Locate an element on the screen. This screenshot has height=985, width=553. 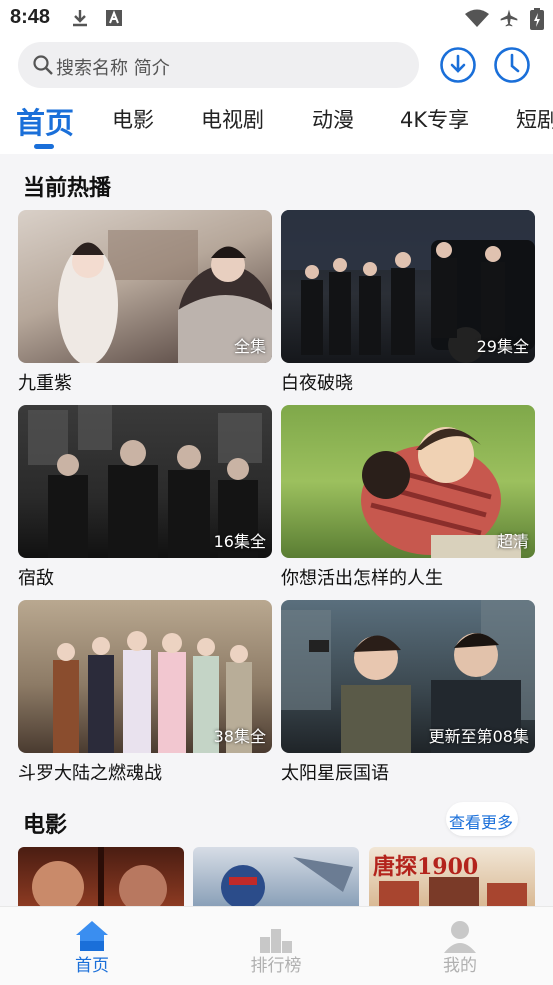
nav-home-label: 首页 is located at coordinates (92, 966).